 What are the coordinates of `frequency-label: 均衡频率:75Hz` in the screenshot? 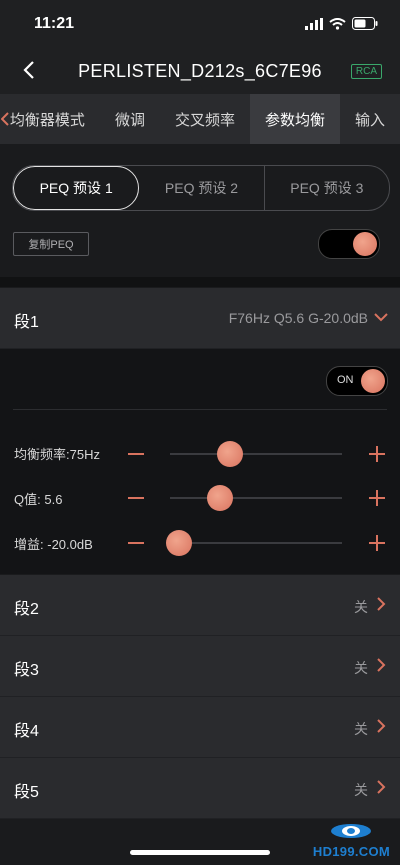 It's located at (57, 454).